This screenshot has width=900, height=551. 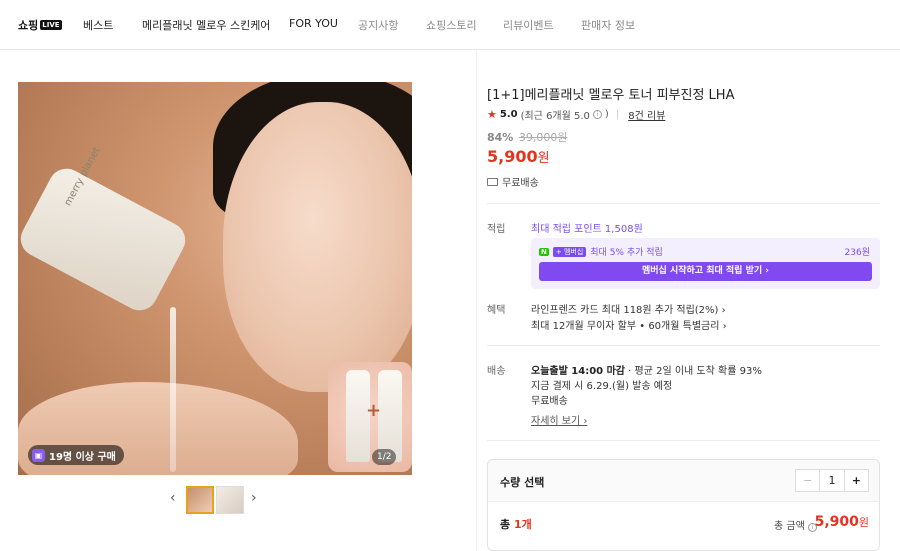 What do you see at coordinates (28, 25) in the screenshot?
I see `logo-text: 쇼핑` at bounding box center [28, 25].